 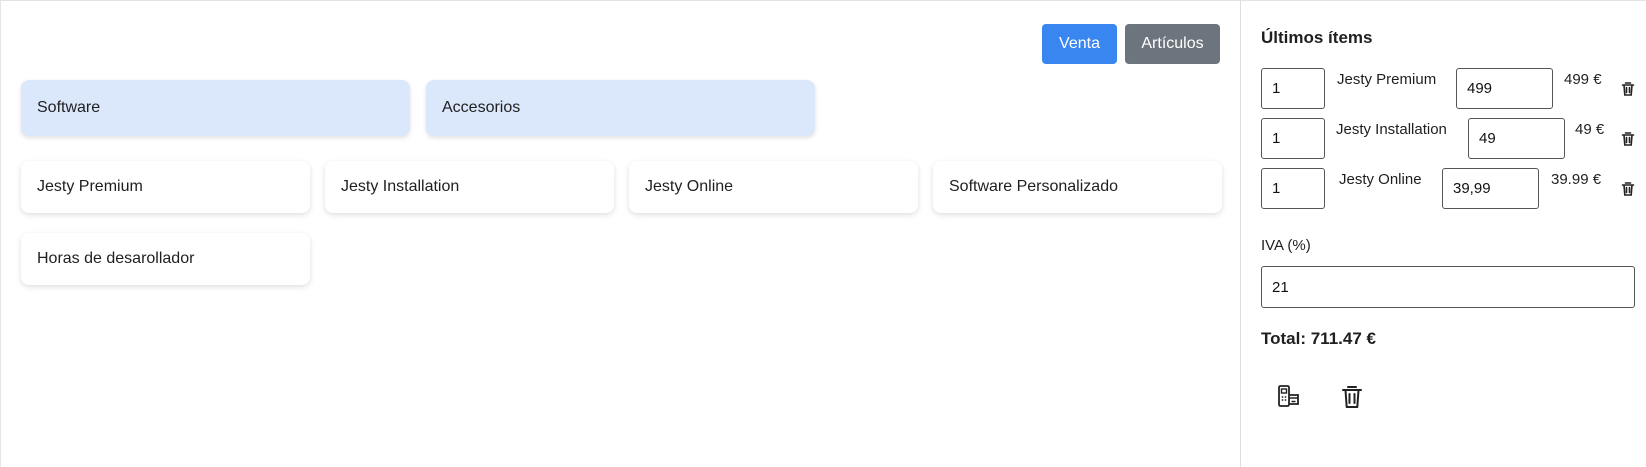 I want to click on item-name: Jesty Installation, so click(x=1391, y=129).